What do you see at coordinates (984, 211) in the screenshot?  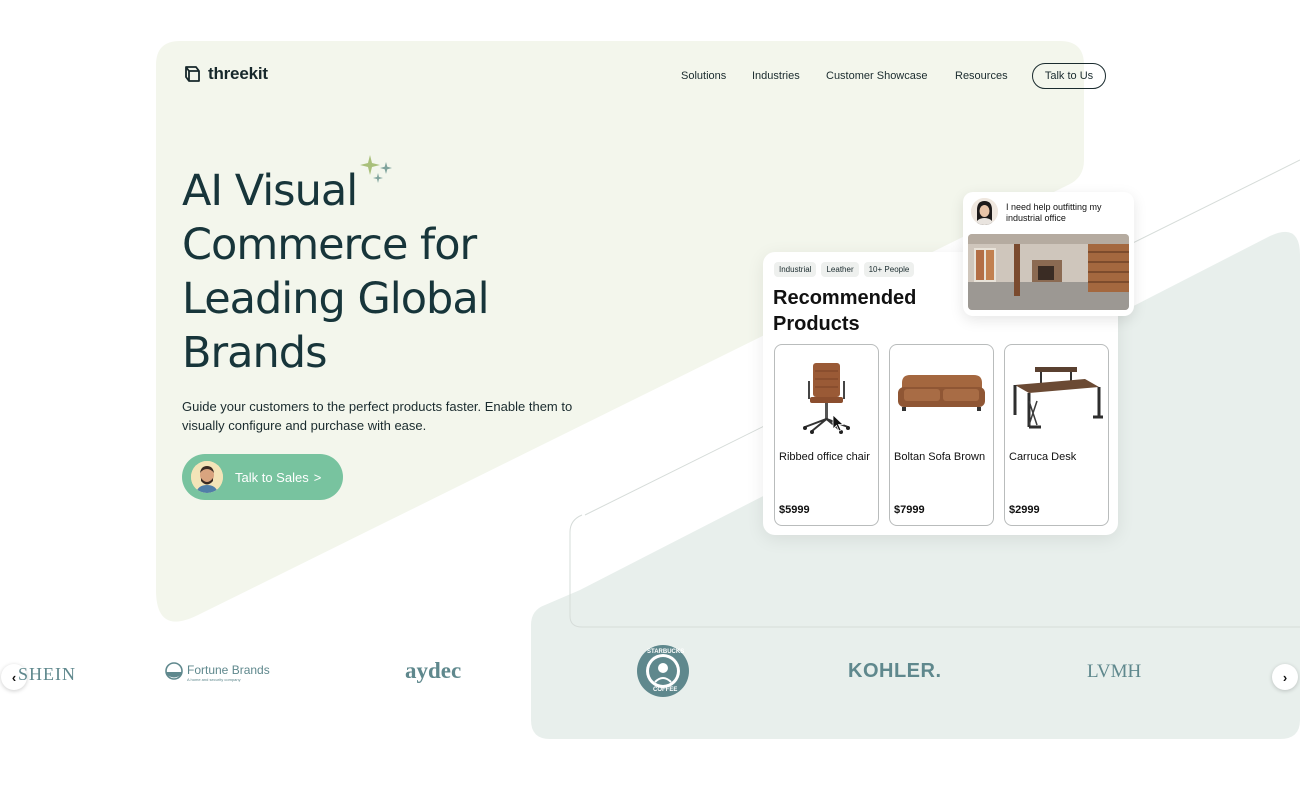 I see `user-avatar` at bounding box center [984, 211].